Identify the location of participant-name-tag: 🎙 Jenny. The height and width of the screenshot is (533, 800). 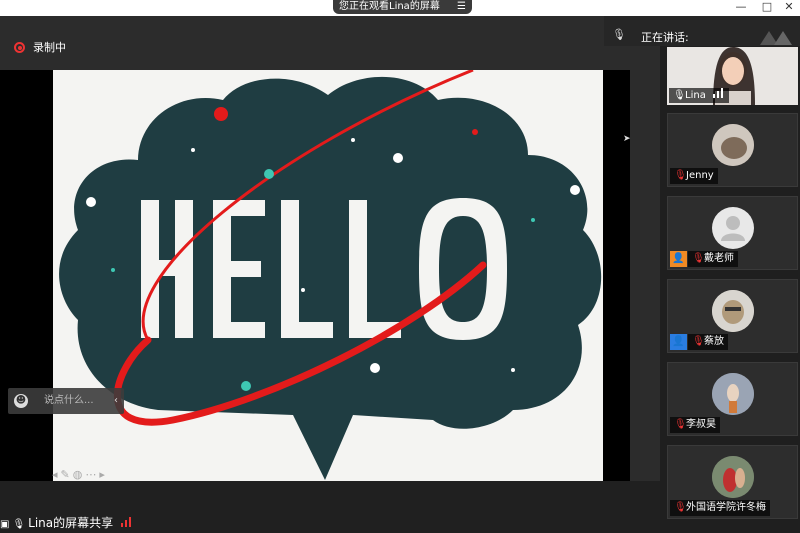
(694, 176).